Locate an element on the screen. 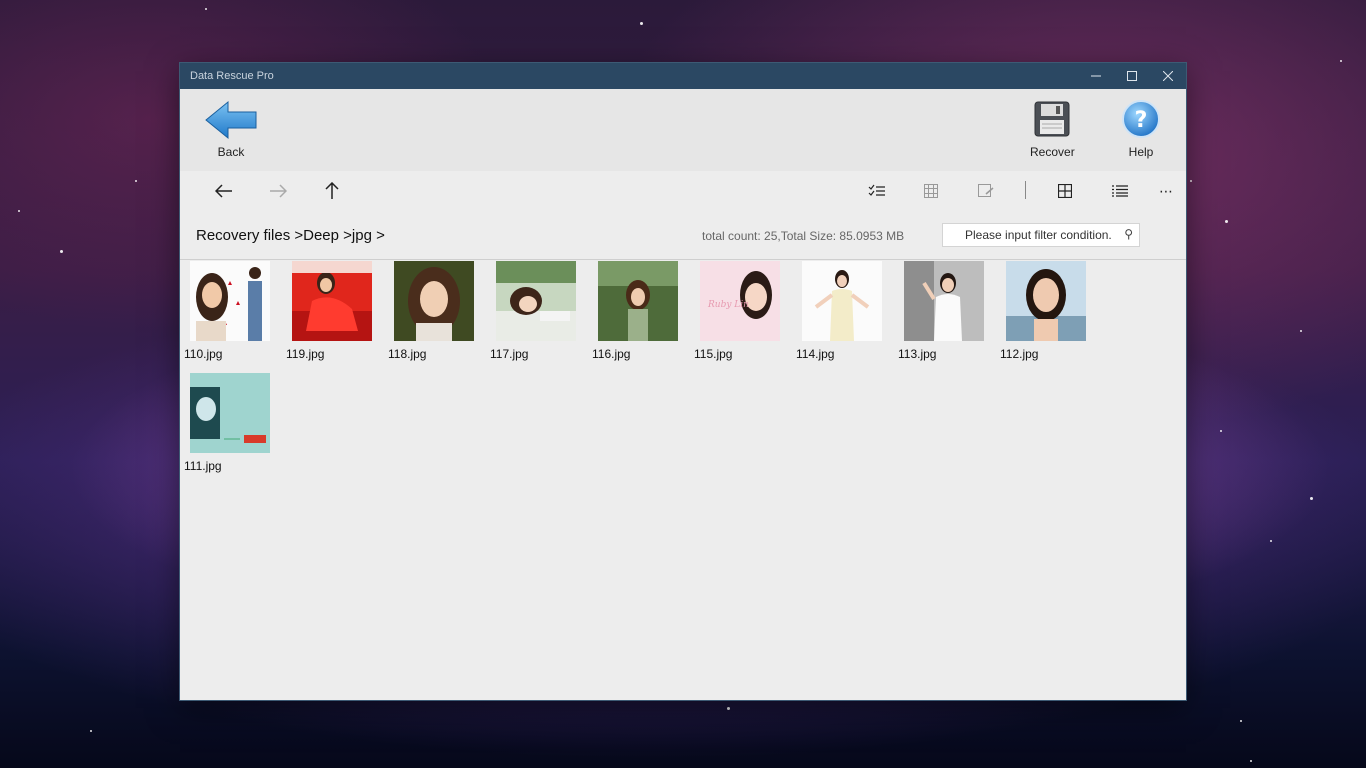 This screenshot has height=768, width=1366. more-button: ⋯ is located at coordinates (1166, 191).